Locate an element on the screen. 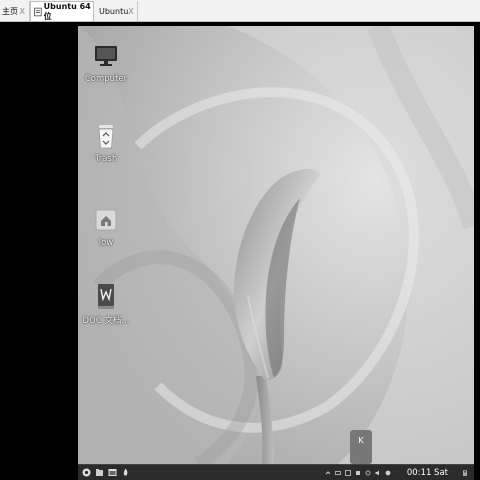  tab-home-close-icon: X is located at coordinates (22, 11).